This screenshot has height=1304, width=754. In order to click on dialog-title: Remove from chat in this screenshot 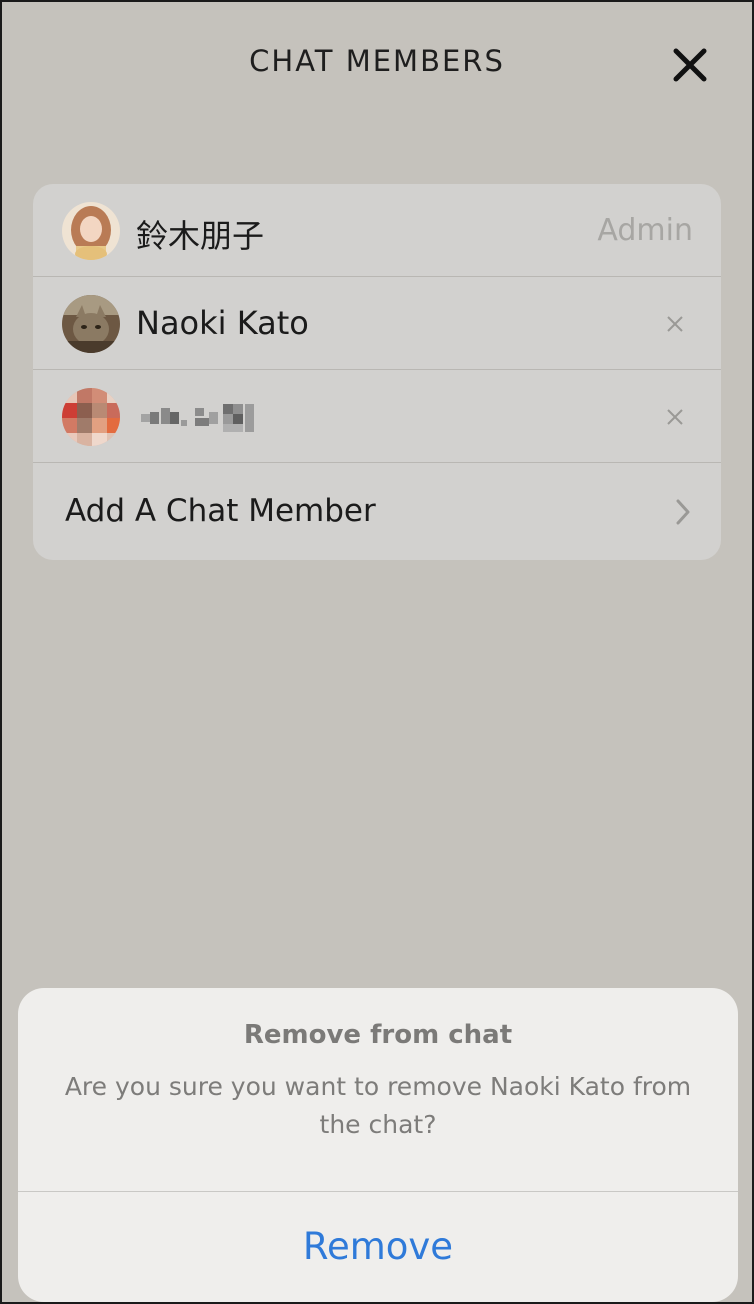, I will do `click(378, 1035)`.